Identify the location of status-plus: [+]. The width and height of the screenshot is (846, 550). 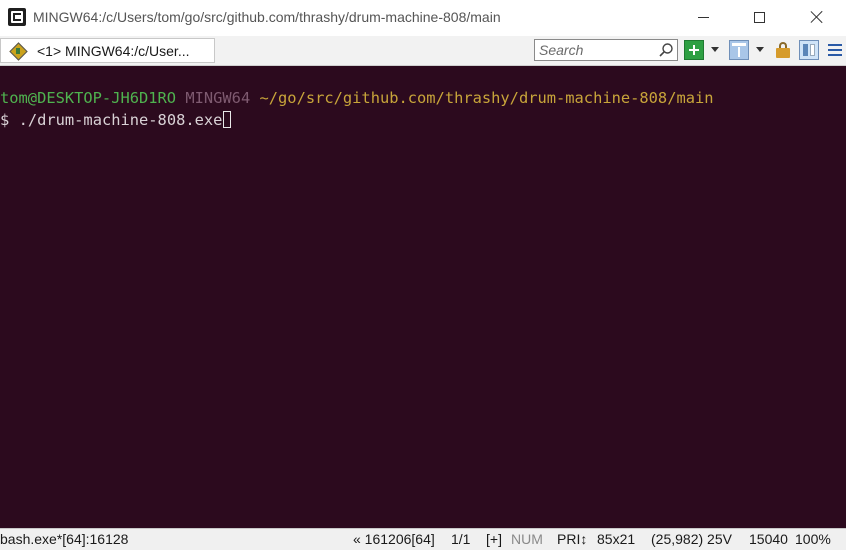
(494, 539).